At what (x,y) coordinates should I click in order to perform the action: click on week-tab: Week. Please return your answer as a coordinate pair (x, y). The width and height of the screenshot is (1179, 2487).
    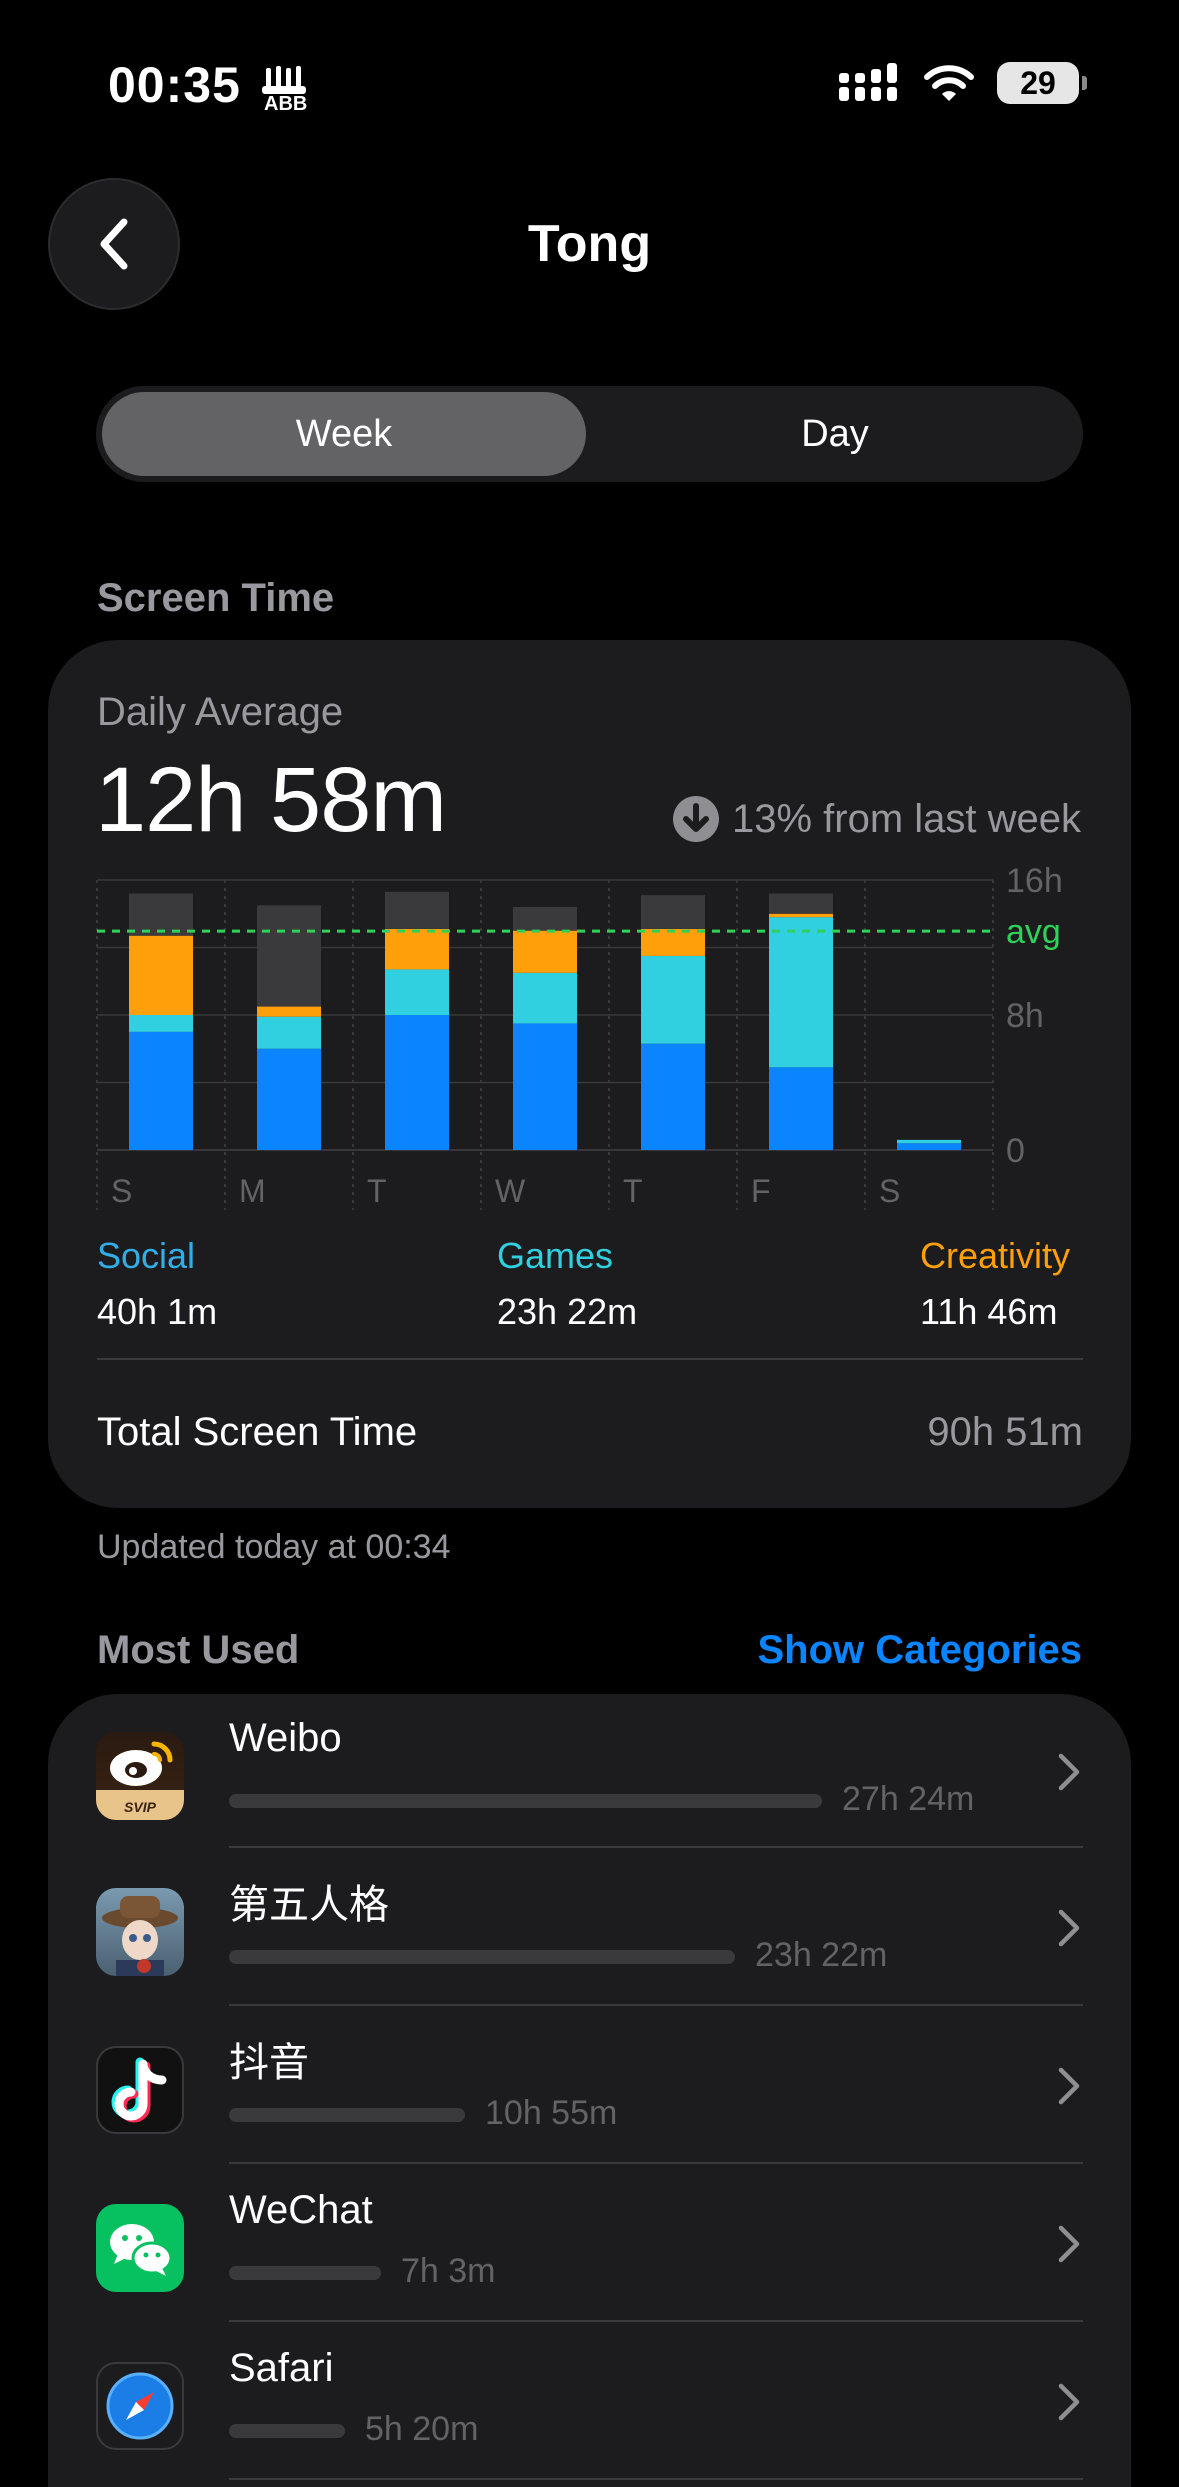
    Looking at the image, I should click on (344, 434).